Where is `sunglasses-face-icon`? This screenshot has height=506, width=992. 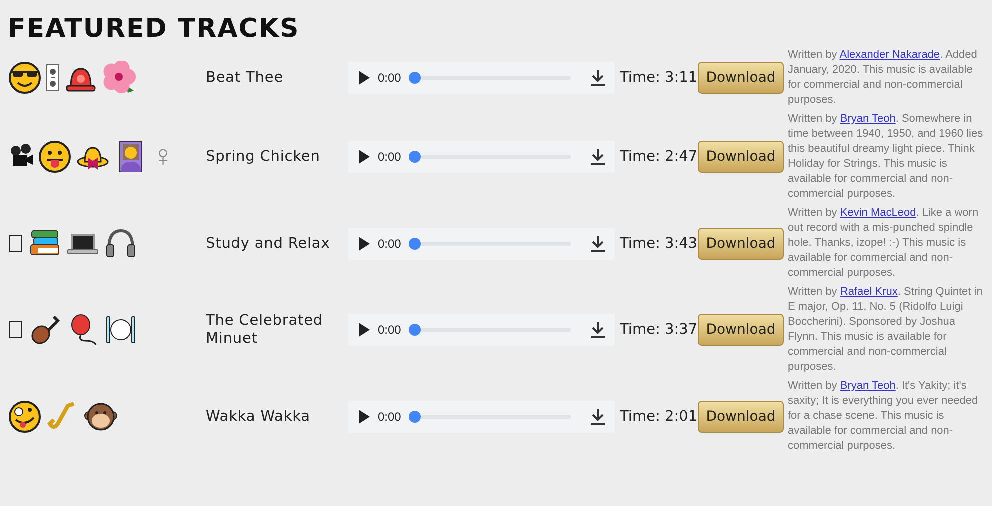 sunglasses-face-icon is located at coordinates (25, 78).